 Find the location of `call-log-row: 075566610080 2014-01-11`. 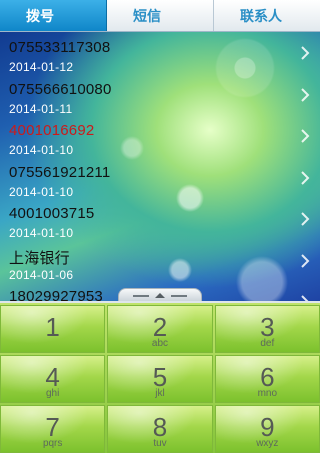

call-log-row: 075566610080 2014-01-11 is located at coordinates (160, 96).